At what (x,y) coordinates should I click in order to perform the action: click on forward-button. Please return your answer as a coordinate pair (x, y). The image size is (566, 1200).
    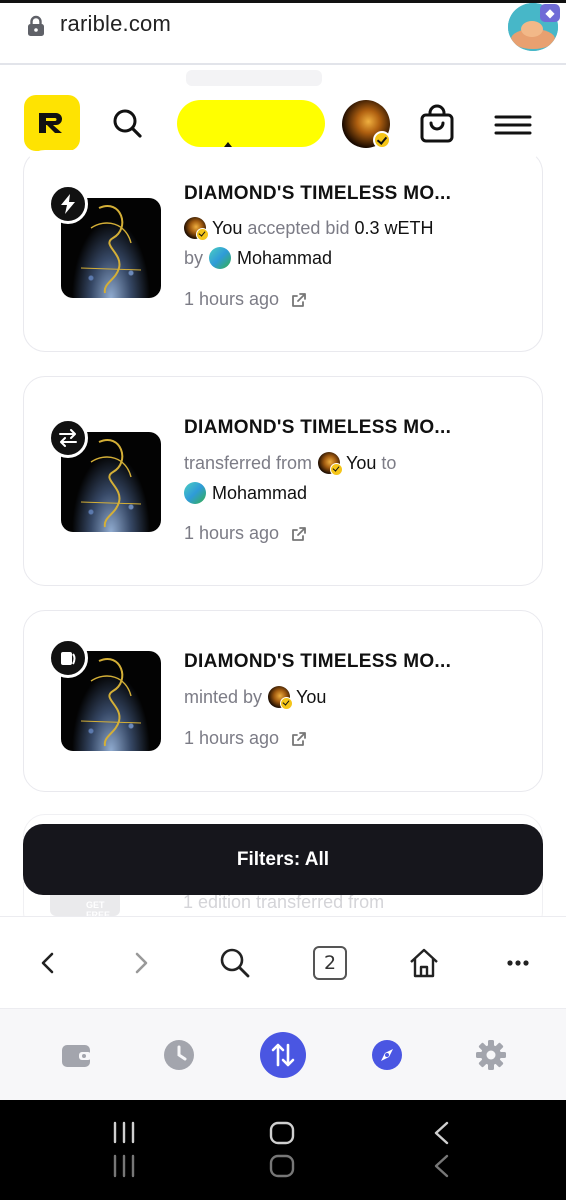
    Looking at the image, I should click on (141, 963).